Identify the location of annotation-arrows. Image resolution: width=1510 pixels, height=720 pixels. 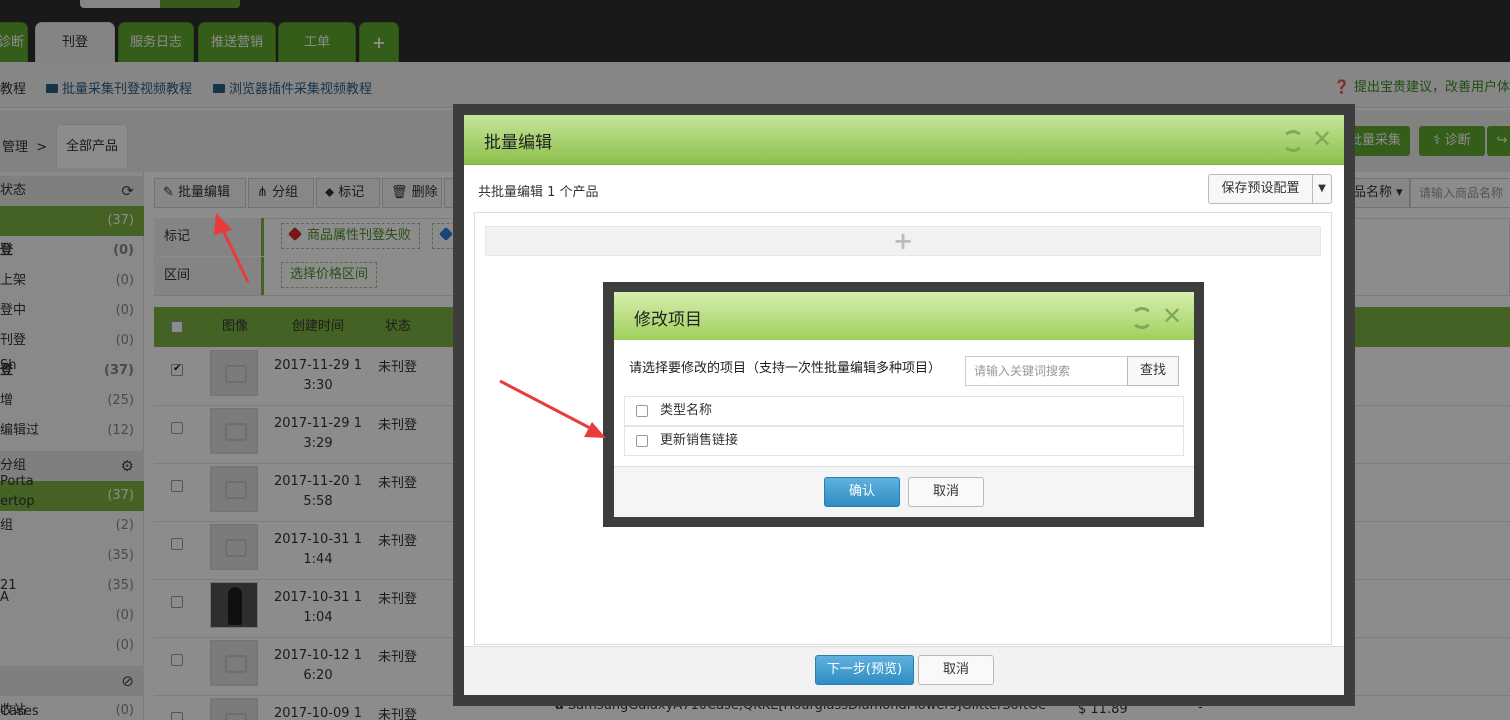
(410, 325).